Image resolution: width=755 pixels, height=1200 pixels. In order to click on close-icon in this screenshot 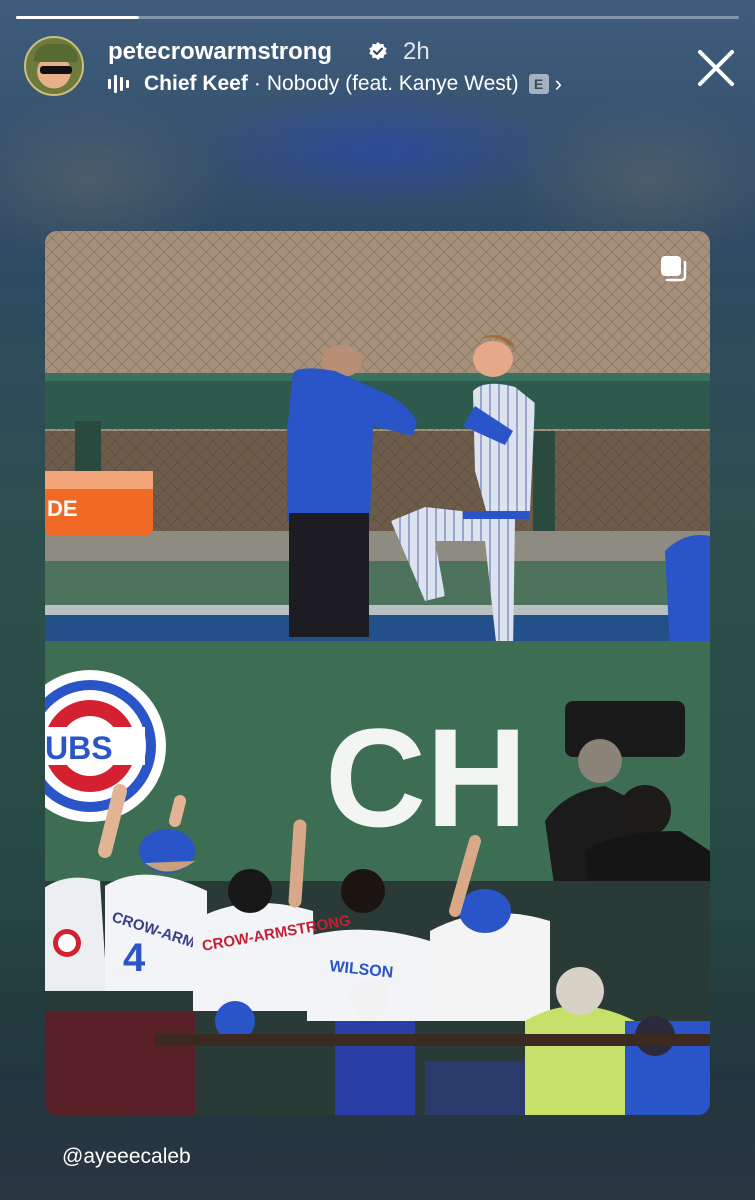, I will do `click(716, 68)`.